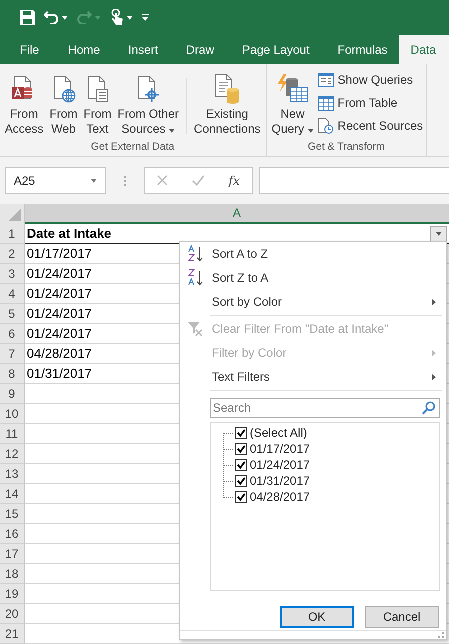  I want to click on row-header: 8, so click(12, 374).